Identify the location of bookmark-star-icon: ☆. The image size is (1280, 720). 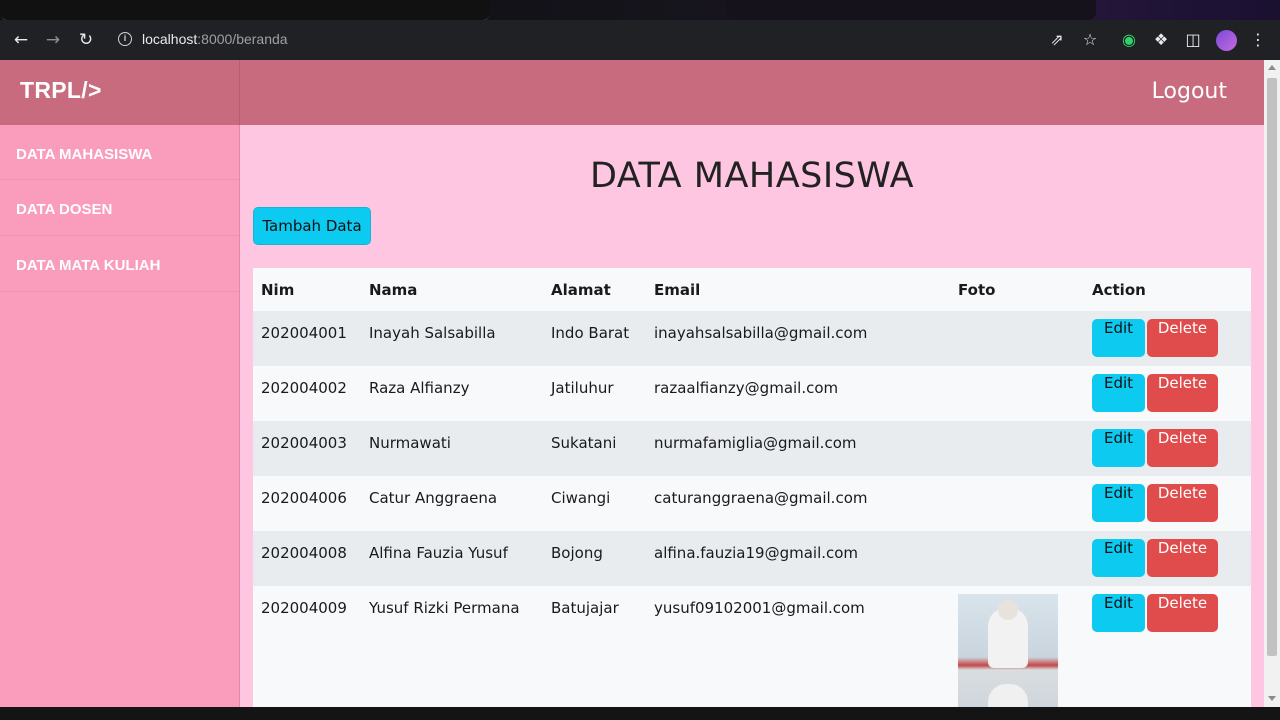
(1090, 40).